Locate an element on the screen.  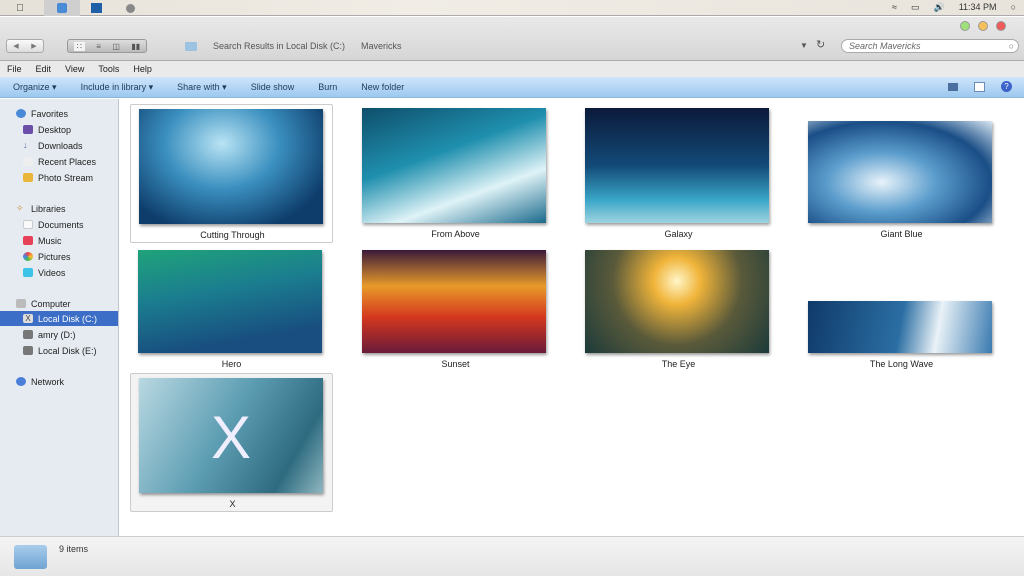
close-button is located at coordinates (1001, 26).